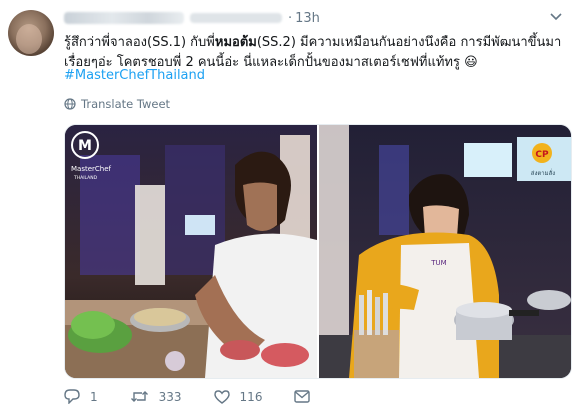  What do you see at coordinates (139, 42) in the screenshot?
I see `tweet-text-part: รู้สึกว่าพี่จาลอง(SS.1) กับพี่` at bounding box center [139, 42].